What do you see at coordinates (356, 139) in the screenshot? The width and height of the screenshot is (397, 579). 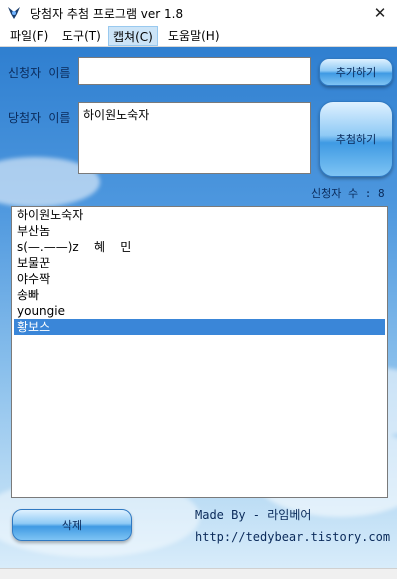 I see `draw-button: 추첨하기` at bounding box center [356, 139].